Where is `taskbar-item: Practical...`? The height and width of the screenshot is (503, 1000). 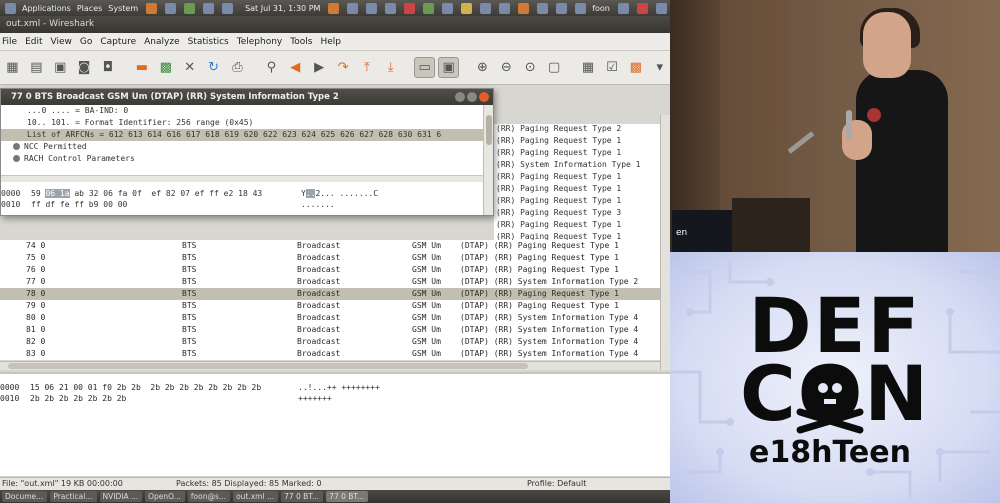 taskbar-item: Practical... is located at coordinates (73, 496).